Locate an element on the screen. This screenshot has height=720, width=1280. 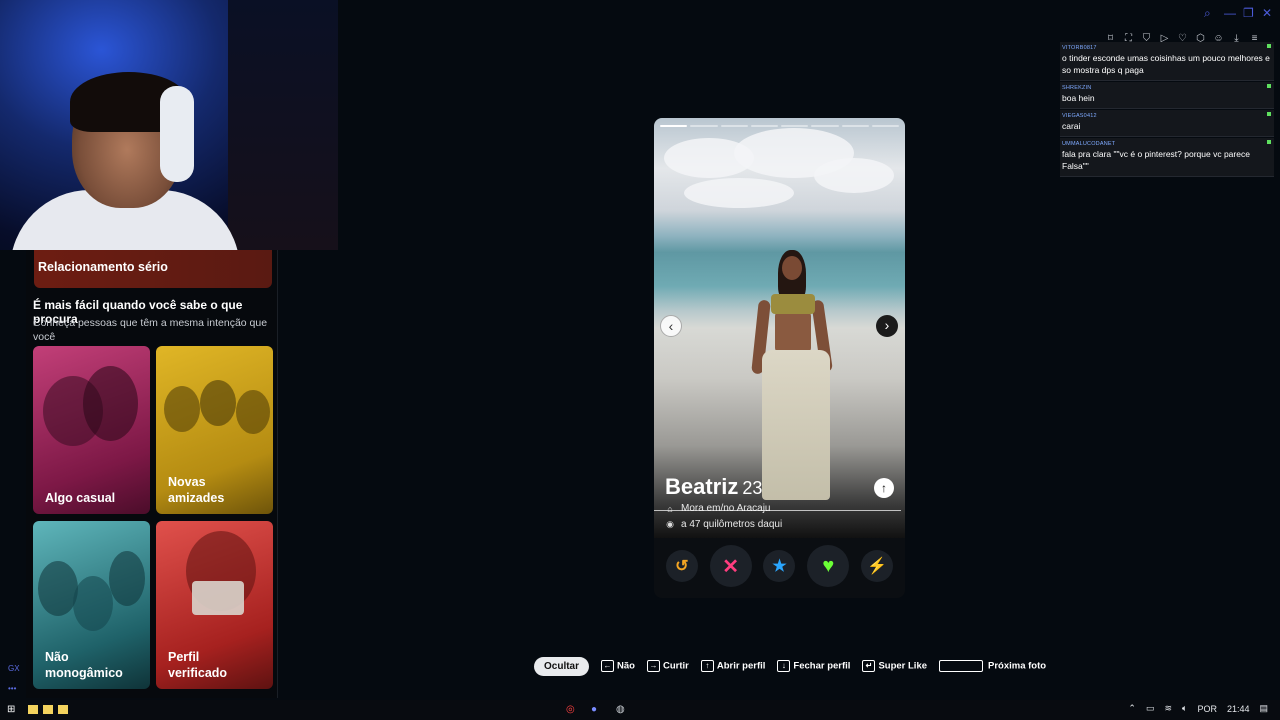
boost-button: ⚡ is located at coordinates (877, 566).